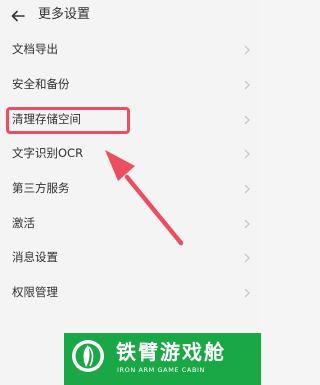 The height and width of the screenshot is (385, 320). What do you see at coordinates (68, 120) in the screenshot?
I see `highlight-box` at bounding box center [68, 120].